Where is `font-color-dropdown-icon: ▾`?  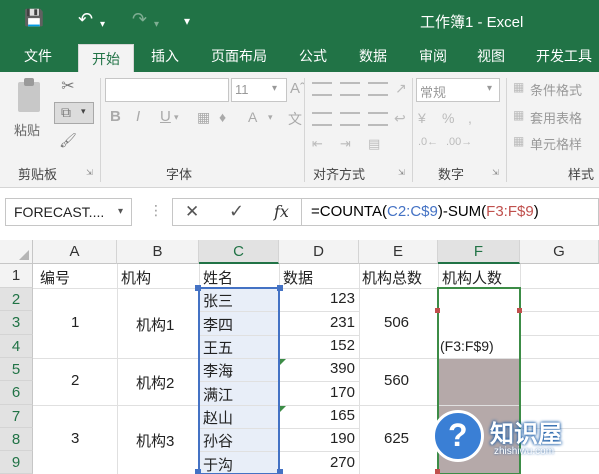 font-color-dropdown-icon: ▾ is located at coordinates (270, 117).